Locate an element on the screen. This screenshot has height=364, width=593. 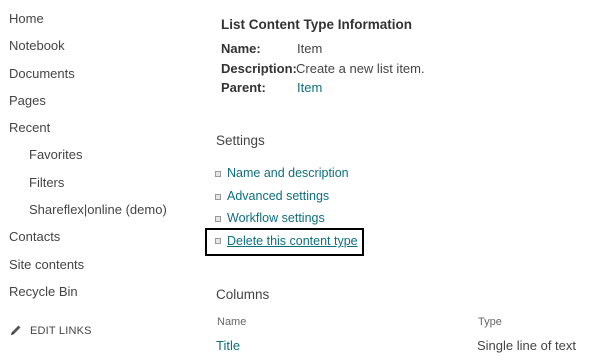
info-title: List Content Type Information is located at coordinates (316, 24).